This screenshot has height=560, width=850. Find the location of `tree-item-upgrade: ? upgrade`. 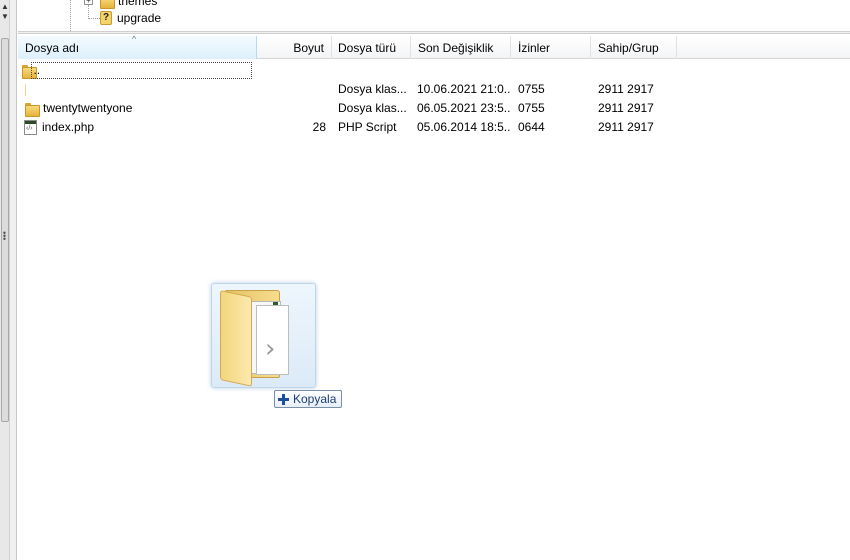

tree-item-upgrade: ? upgrade is located at coordinates (130, 18).